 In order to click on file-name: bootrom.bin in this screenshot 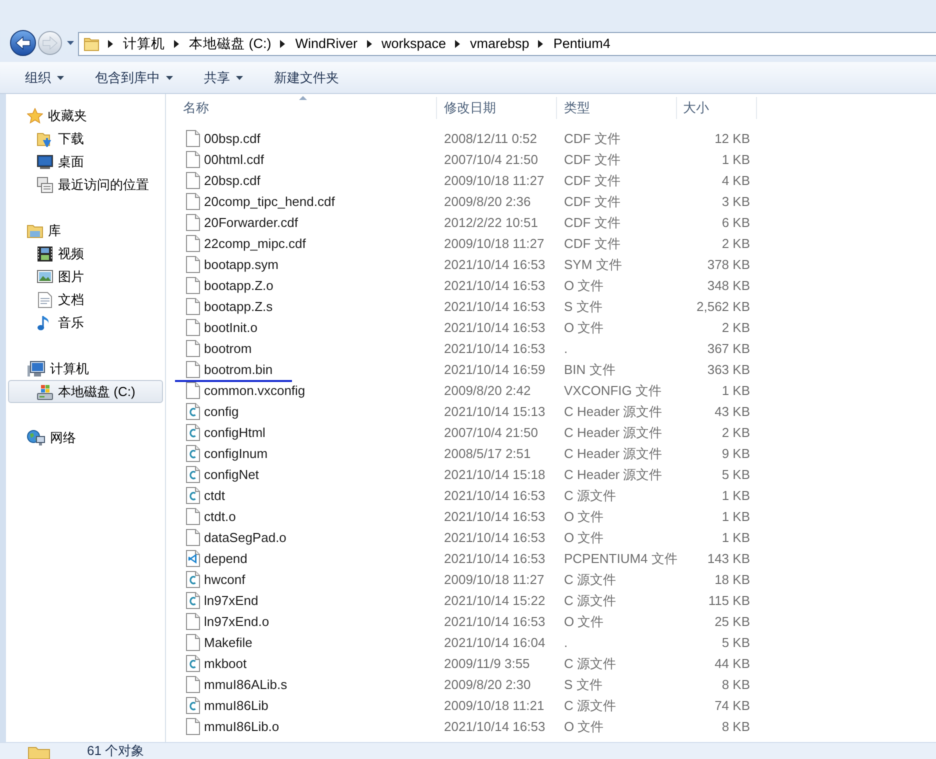, I will do `click(238, 370)`.